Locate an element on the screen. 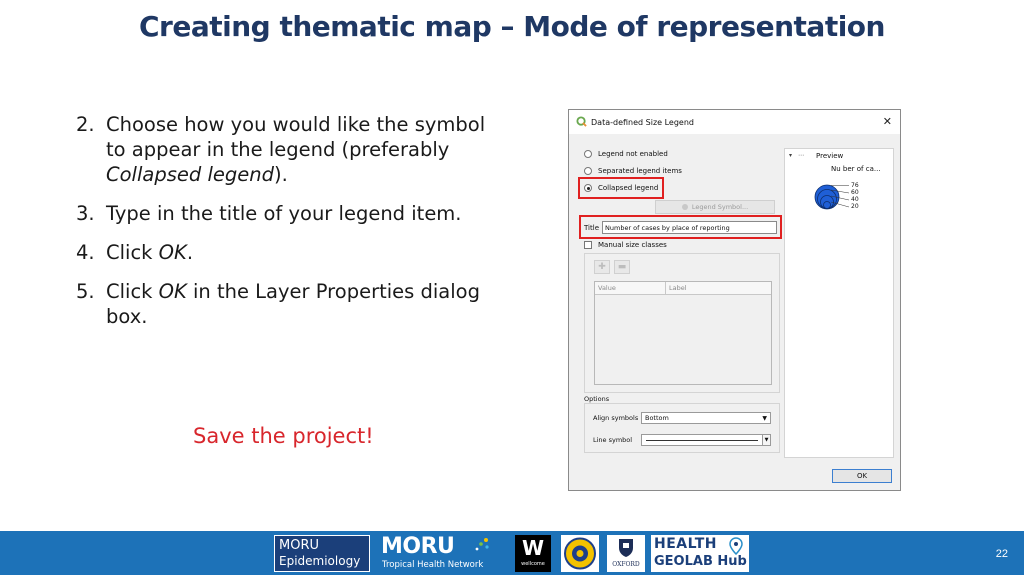 The height and width of the screenshot is (577, 1024). step-text: Type in the title of your legend item. is located at coordinates (284, 213).